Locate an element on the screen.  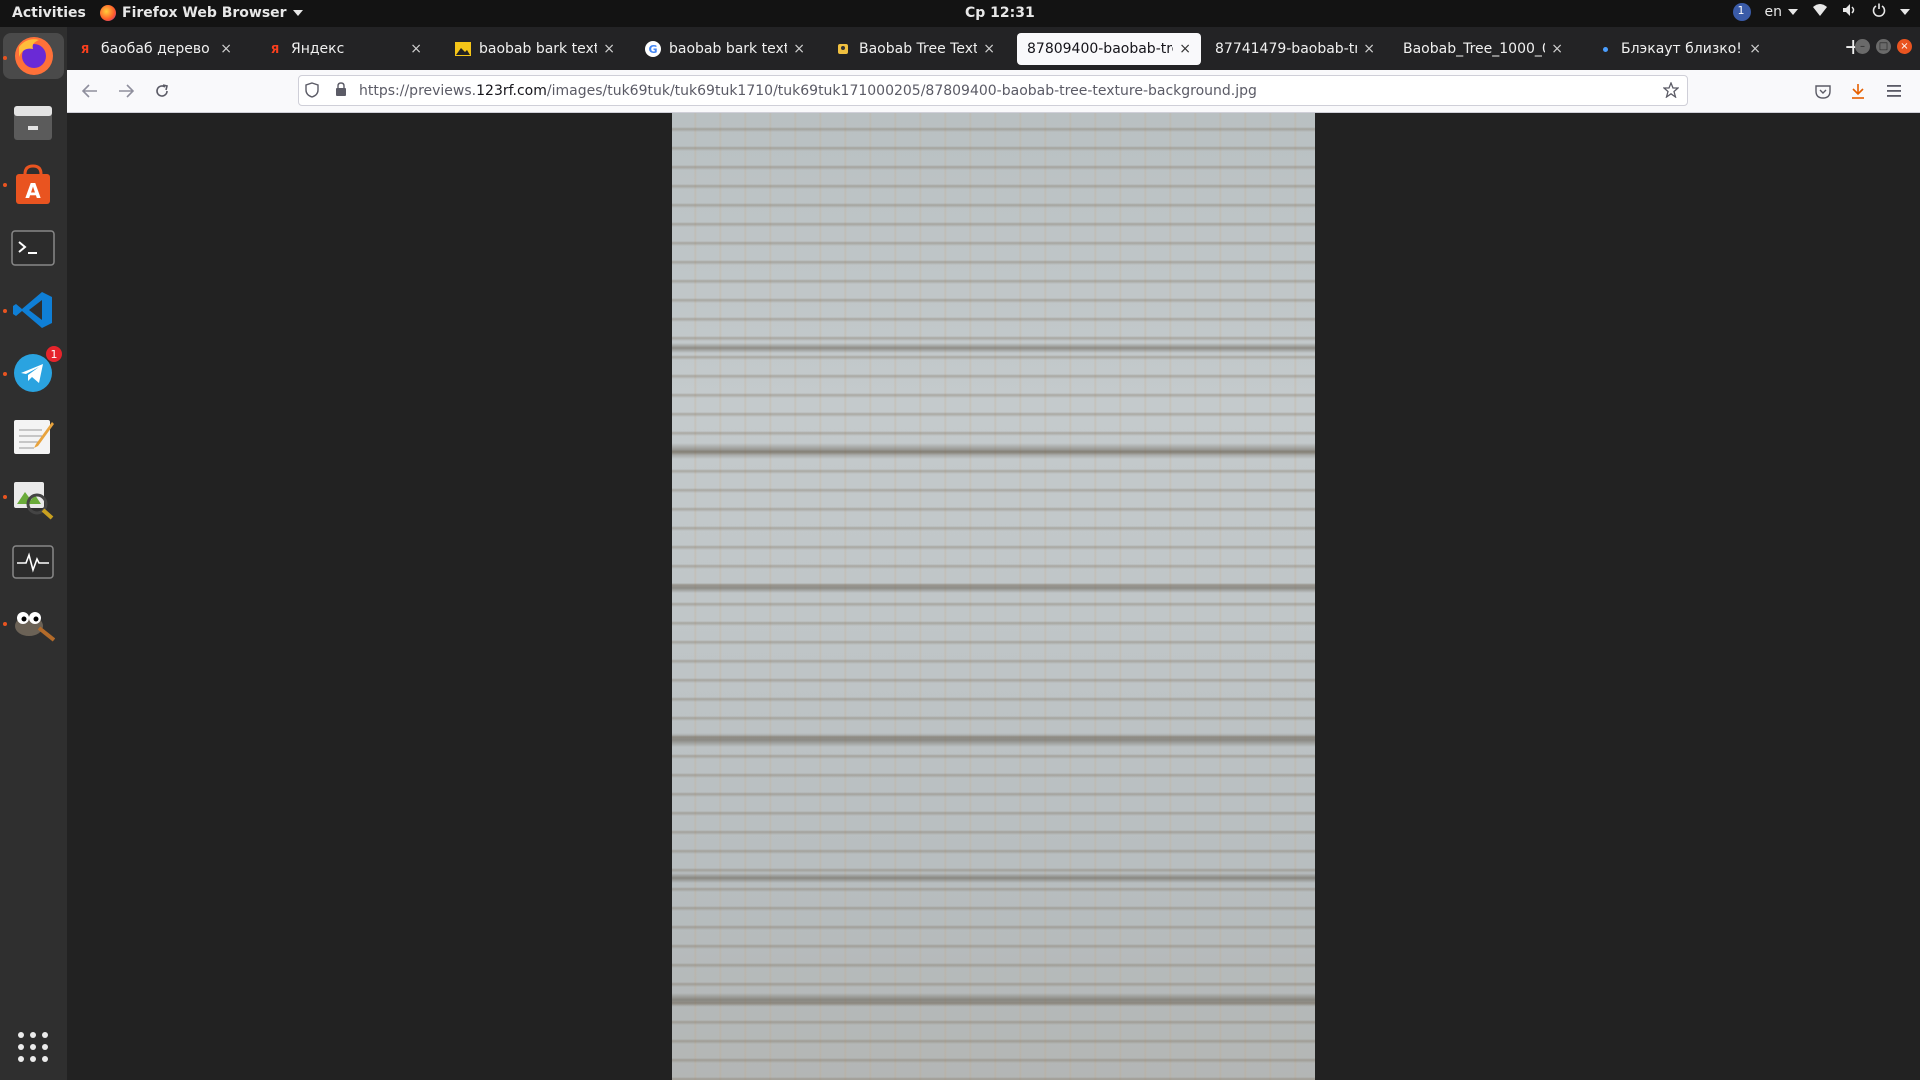
terminal-icon is located at coordinates (33, 248).